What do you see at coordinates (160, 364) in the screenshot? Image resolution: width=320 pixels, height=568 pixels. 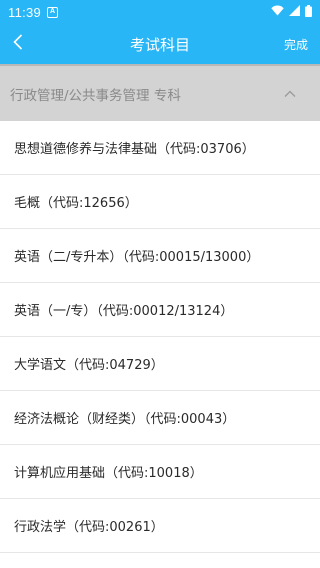 I see `list-item: 大学语文（代码:04729）` at bounding box center [160, 364].